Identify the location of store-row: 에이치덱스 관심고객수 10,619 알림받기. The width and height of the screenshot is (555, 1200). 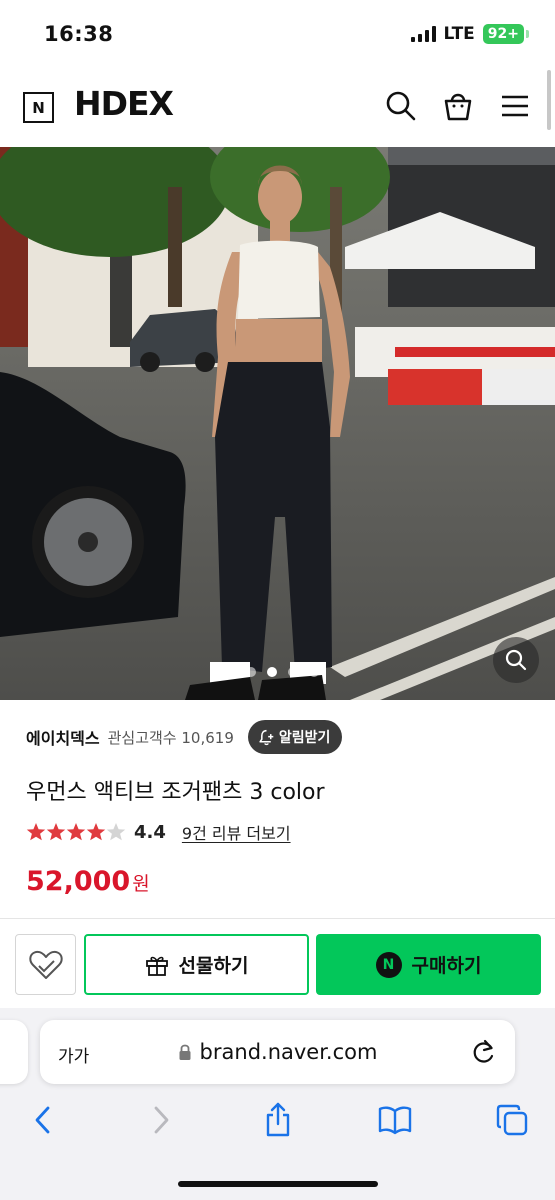
(184, 737).